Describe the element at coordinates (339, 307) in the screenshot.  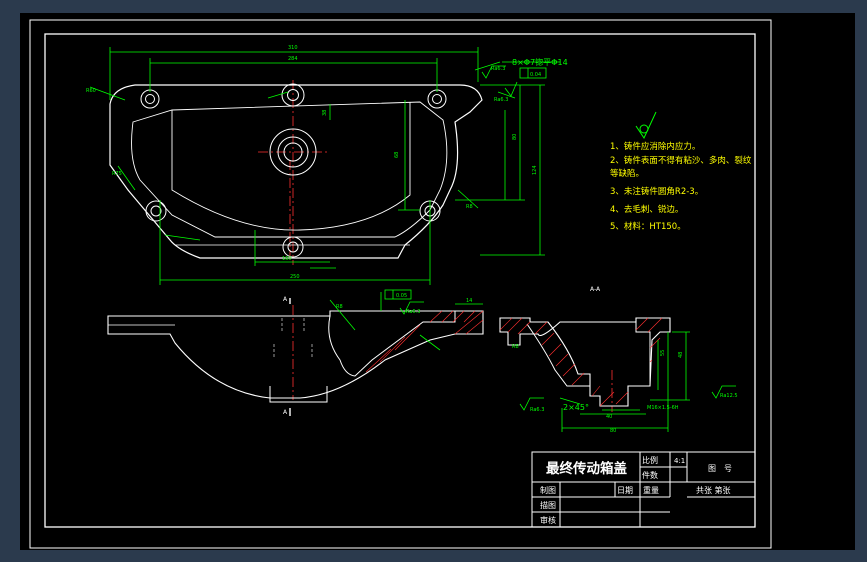
I see `dim-radius-front: R8` at that location.